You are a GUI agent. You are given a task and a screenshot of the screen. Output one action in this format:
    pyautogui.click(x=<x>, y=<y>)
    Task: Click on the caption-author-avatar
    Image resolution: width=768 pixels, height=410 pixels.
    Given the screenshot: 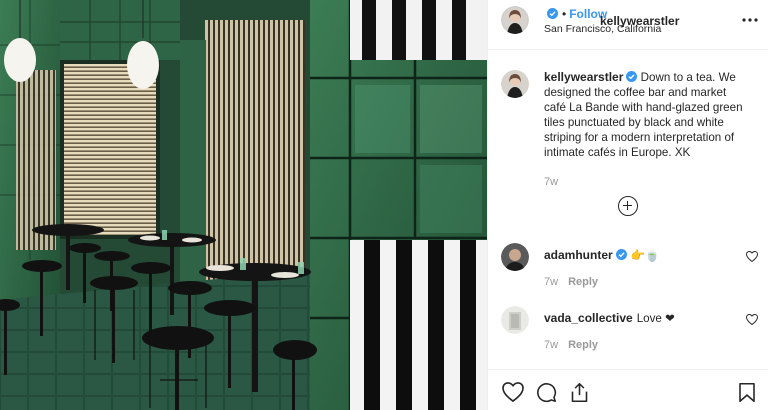 What is the action you would take?
    pyautogui.click(x=515, y=84)
    